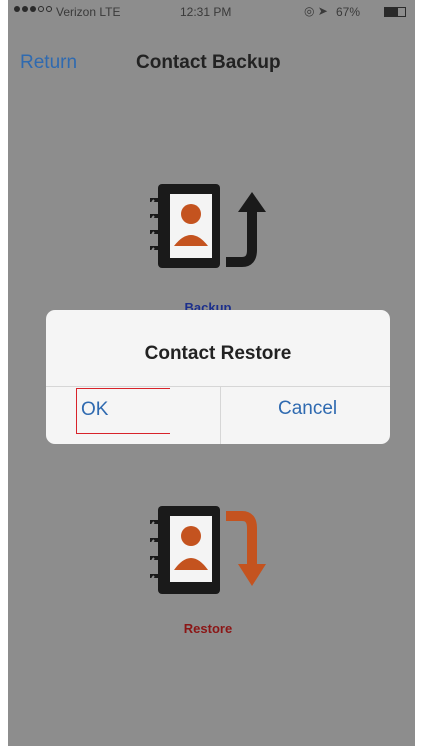 The height and width of the screenshot is (746, 421). Describe the element at coordinates (88, 12) in the screenshot. I see `carrier-name: Verizon LTE` at that location.